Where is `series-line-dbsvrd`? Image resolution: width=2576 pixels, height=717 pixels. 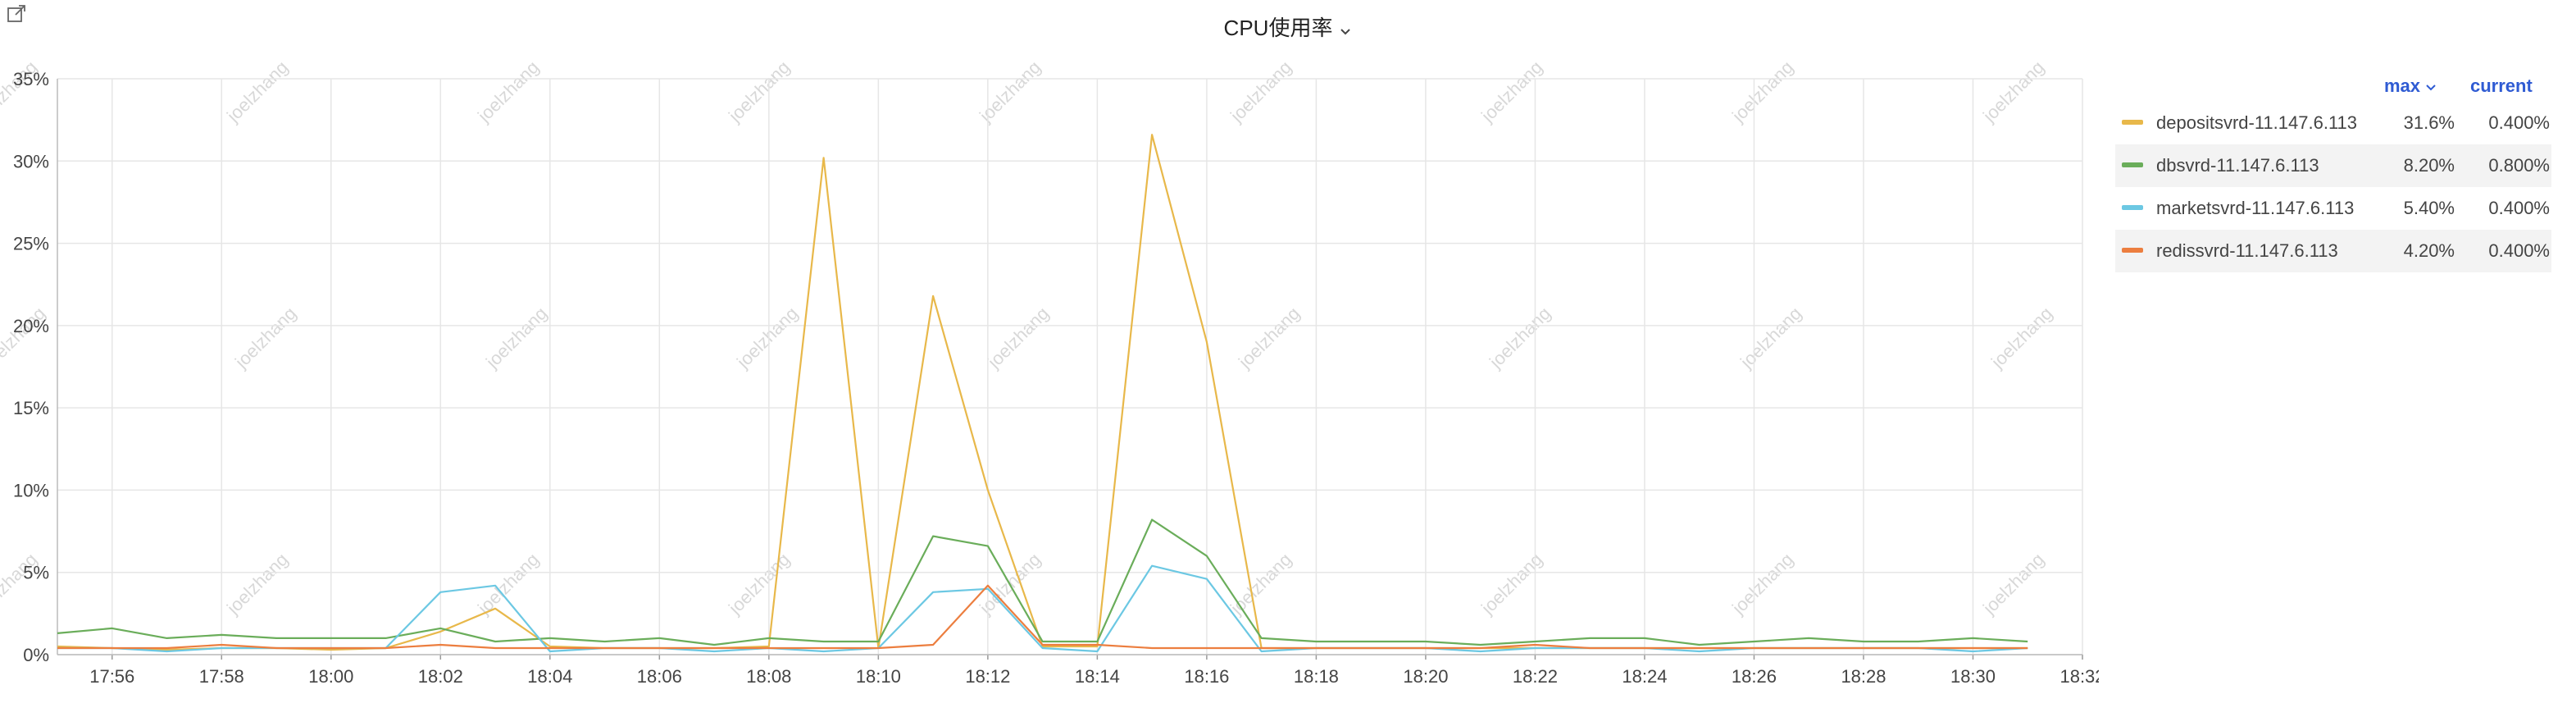
series-line-dbsvrd is located at coordinates (1042, 582).